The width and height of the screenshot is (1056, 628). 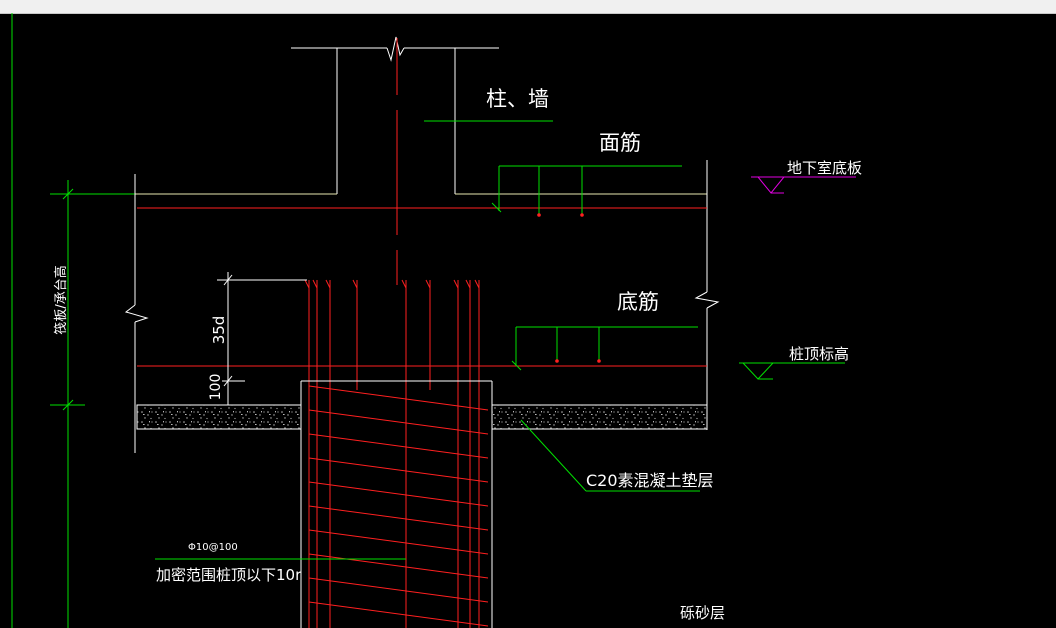 What do you see at coordinates (578, 361) in the screenshot?
I see `bottom-rebar-dots` at bounding box center [578, 361].